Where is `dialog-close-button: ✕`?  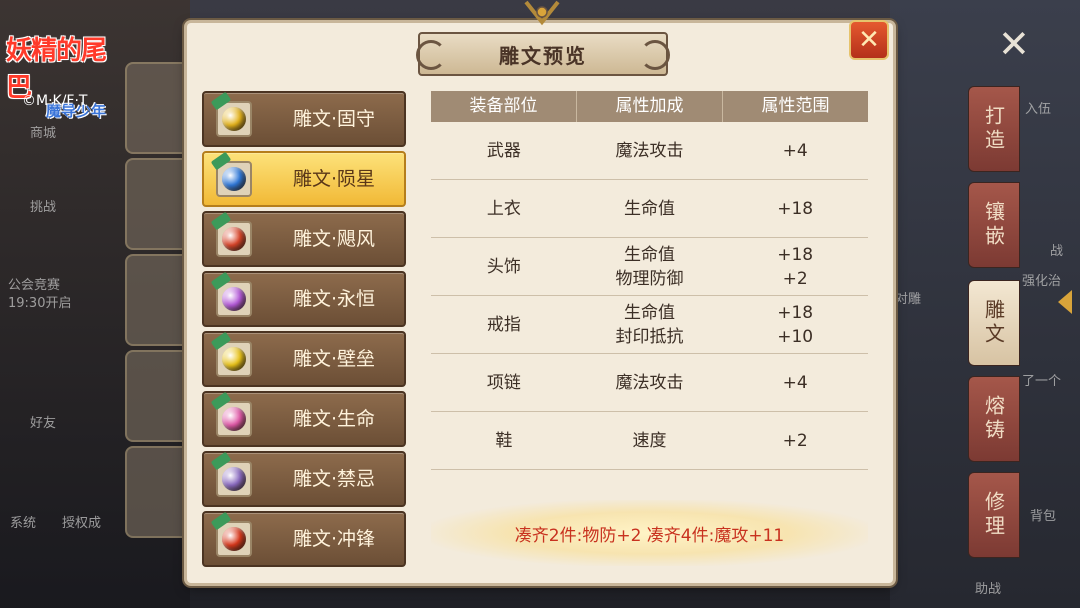 dialog-close-button: ✕ is located at coordinates (869, 40).